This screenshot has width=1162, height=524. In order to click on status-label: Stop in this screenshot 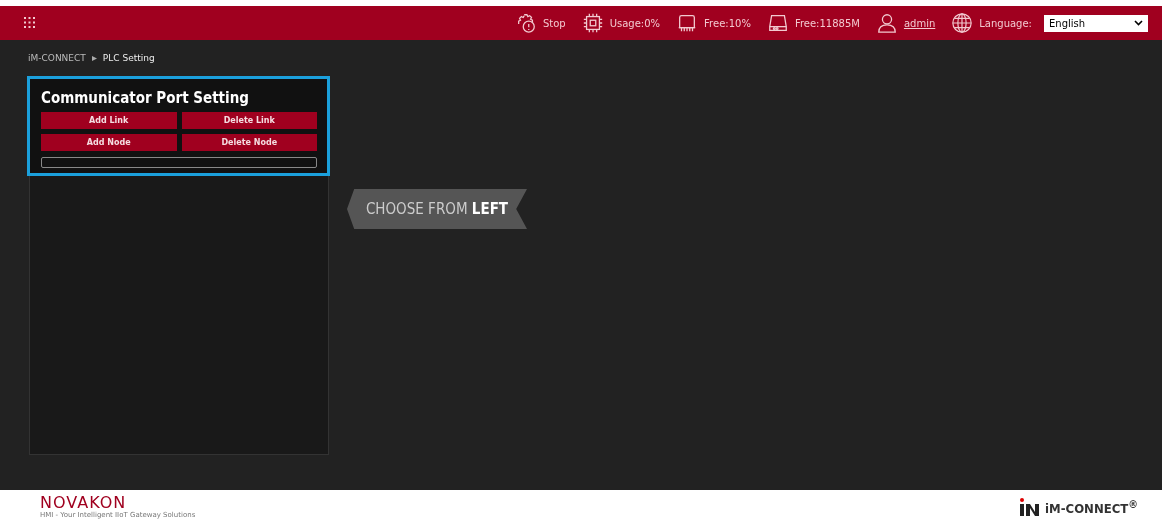, I will do `click(554, 23)`.